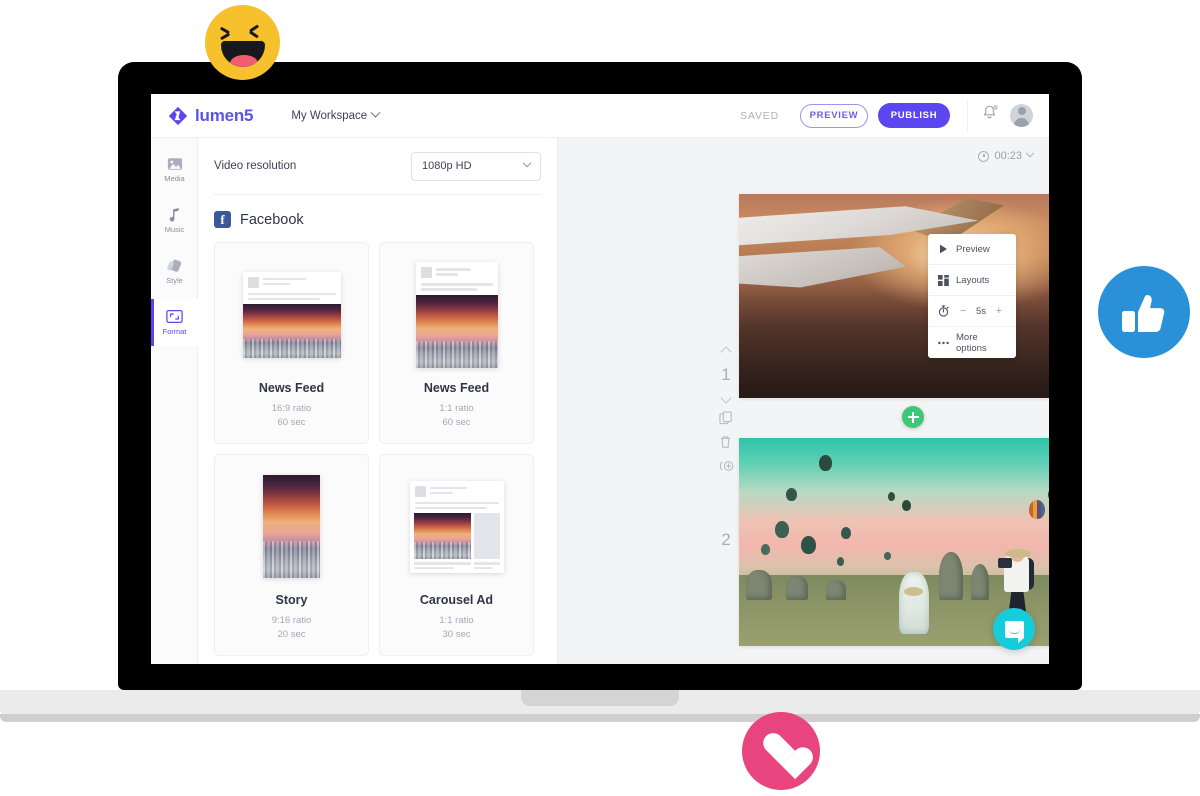  Describe the element at coordinates (943, 311) in the screenshot. I see `stopwatch-icon` at that location.